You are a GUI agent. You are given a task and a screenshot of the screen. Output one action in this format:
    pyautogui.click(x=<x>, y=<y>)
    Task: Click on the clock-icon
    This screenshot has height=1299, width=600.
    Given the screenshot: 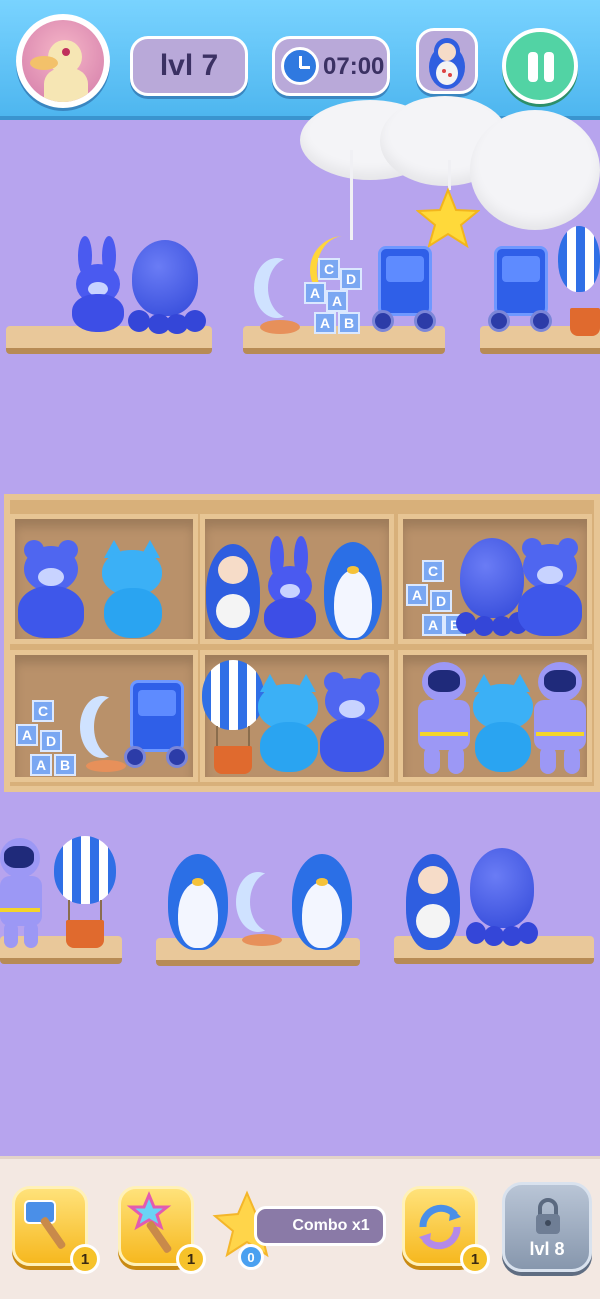 What is the action you would take?
    pyautogui.click(x=300, y=66)
    